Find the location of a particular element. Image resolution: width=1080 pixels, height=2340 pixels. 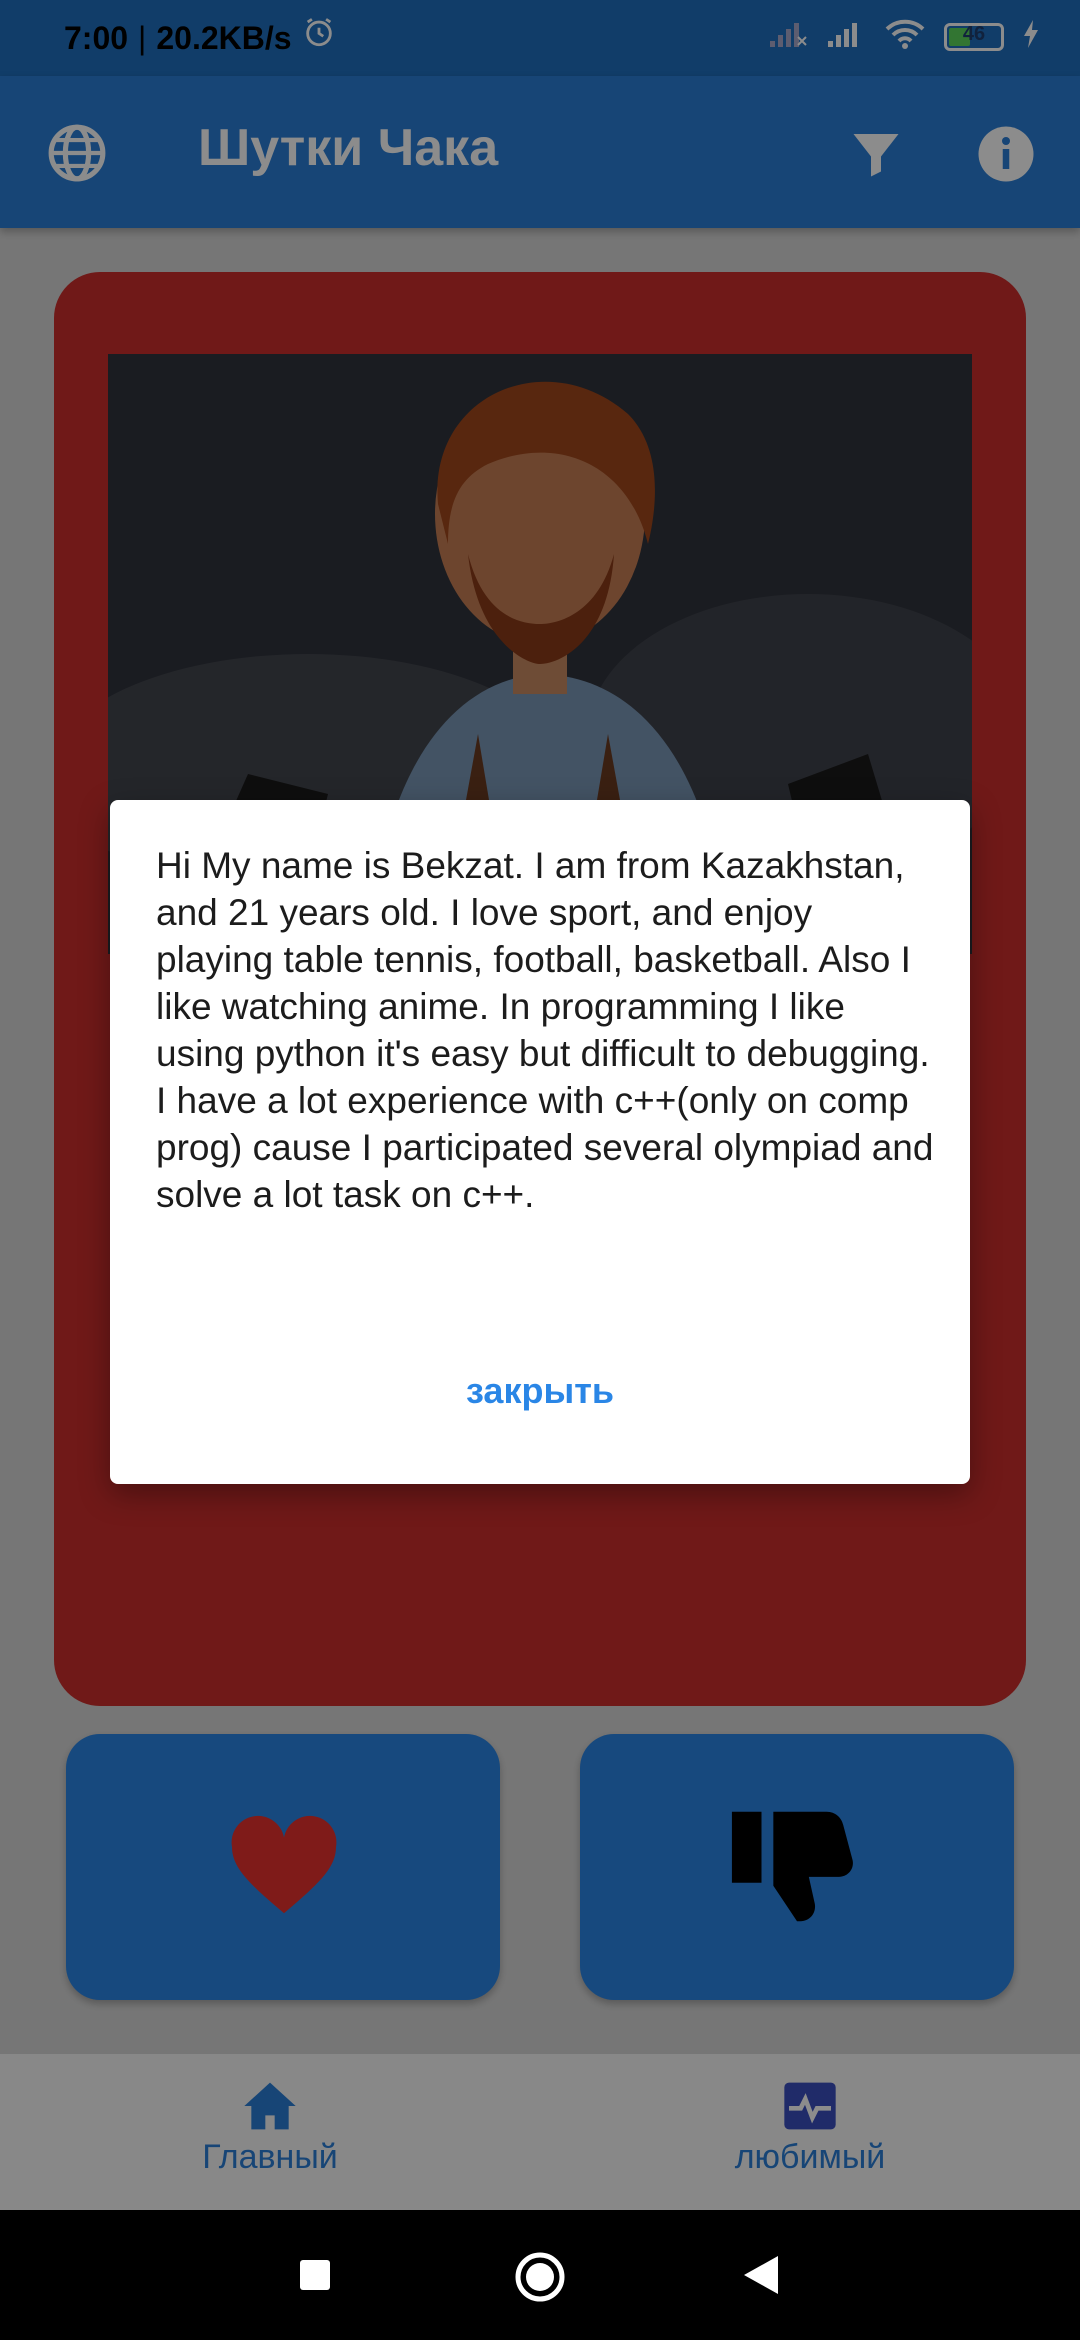

home-button-icon is located at coordinates (540, 2277).